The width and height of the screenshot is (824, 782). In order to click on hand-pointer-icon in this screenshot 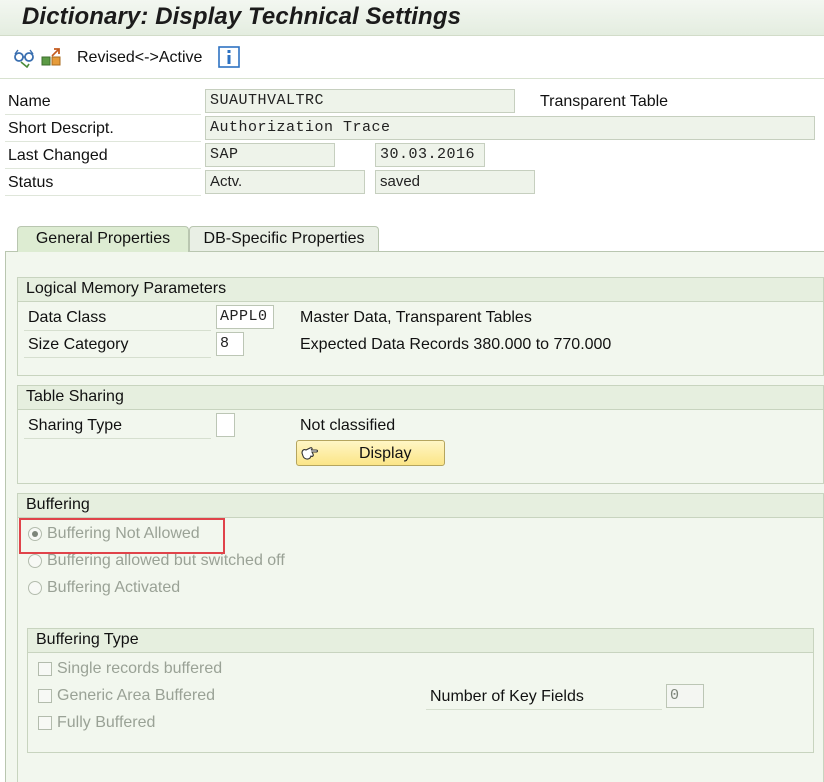, I will do `click(310, 453)`.